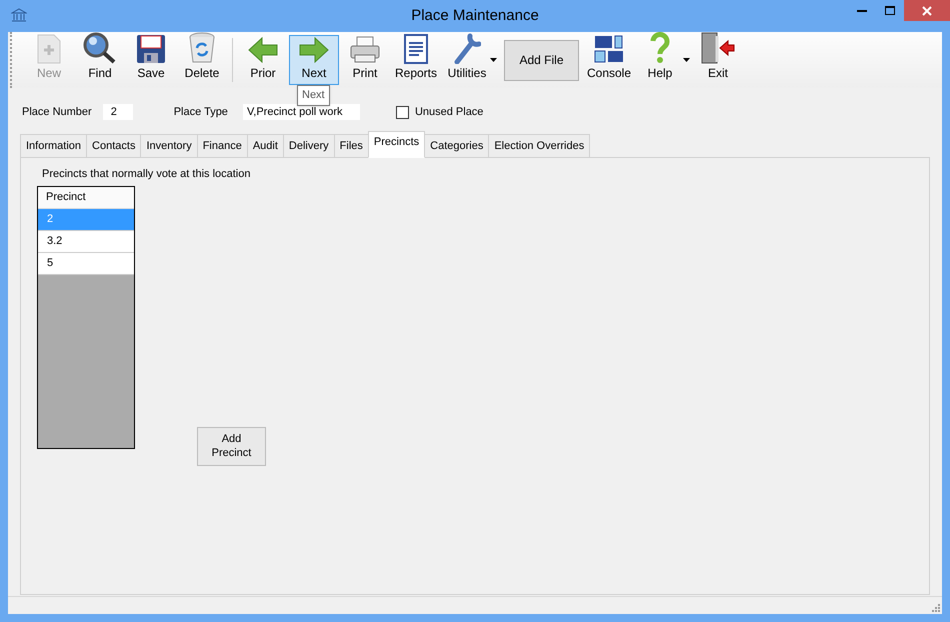  Describe the element at coordinates (86, 263) in the screenshot. I see `list-row: 5` at that location.